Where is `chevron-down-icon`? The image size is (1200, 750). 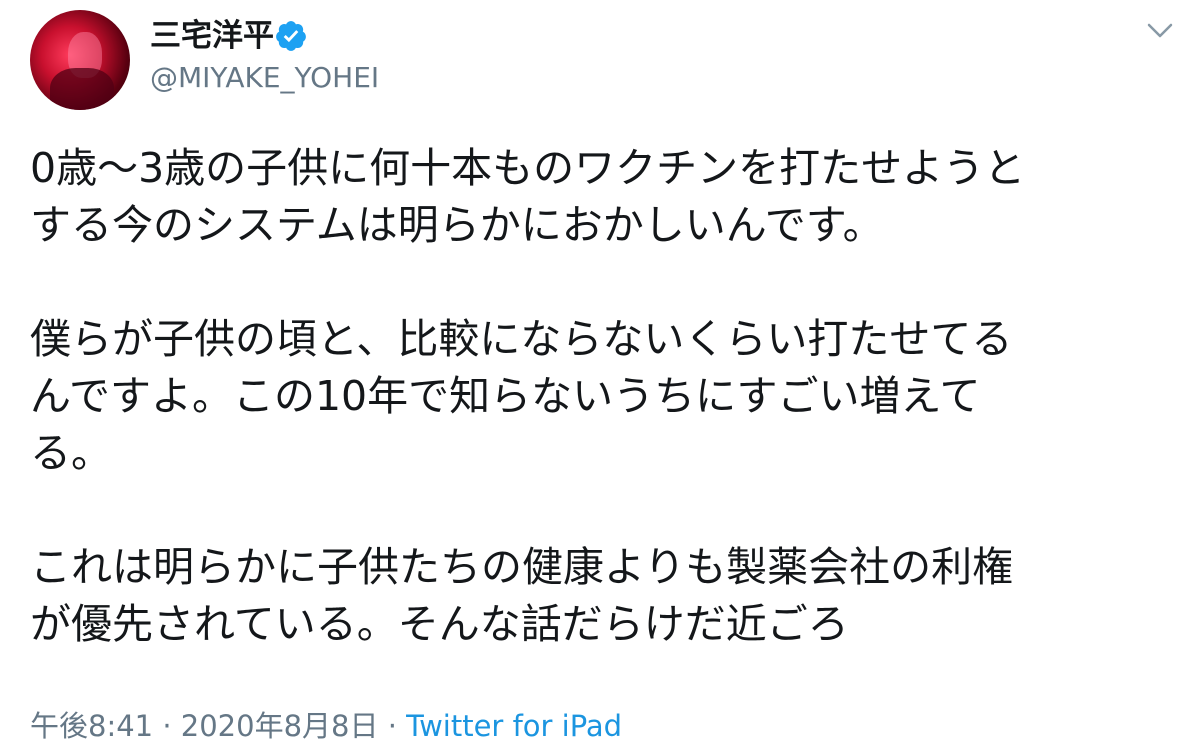 chevron-down-icon is located at coordinates (1160, 31).